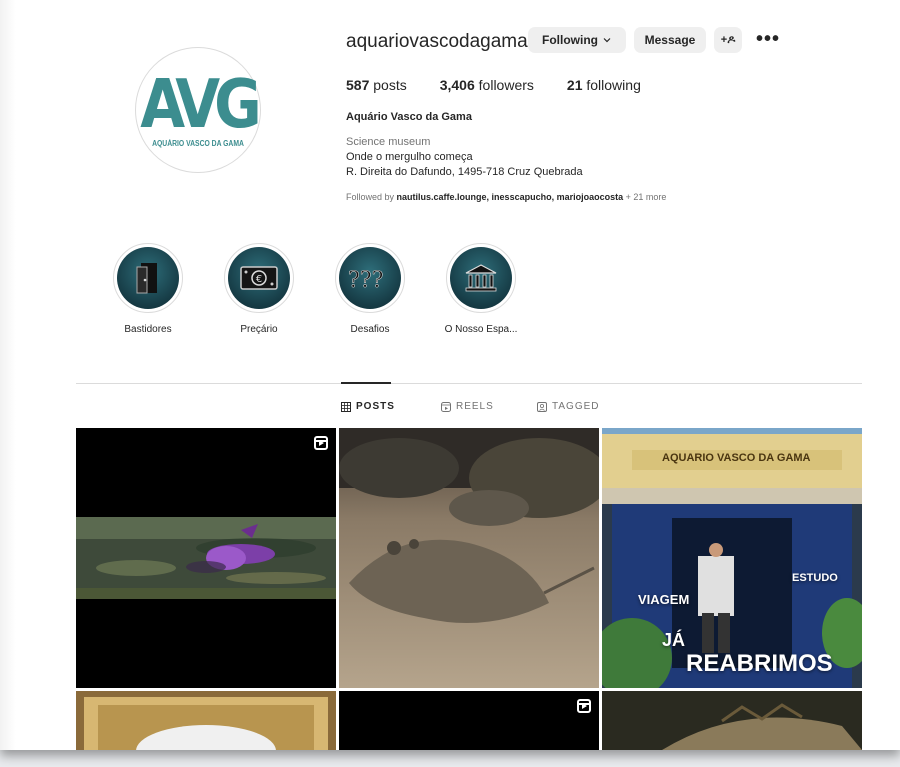 The width and height of the screenshot is (900, 767). I want to click on posts-stat: 587 posts, so click(376, 85).